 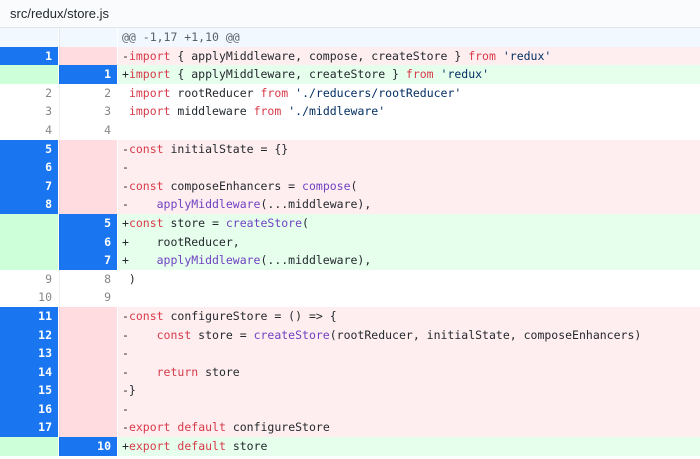 I want to click on hunk-old-gutter, so click(x=29, y=37).